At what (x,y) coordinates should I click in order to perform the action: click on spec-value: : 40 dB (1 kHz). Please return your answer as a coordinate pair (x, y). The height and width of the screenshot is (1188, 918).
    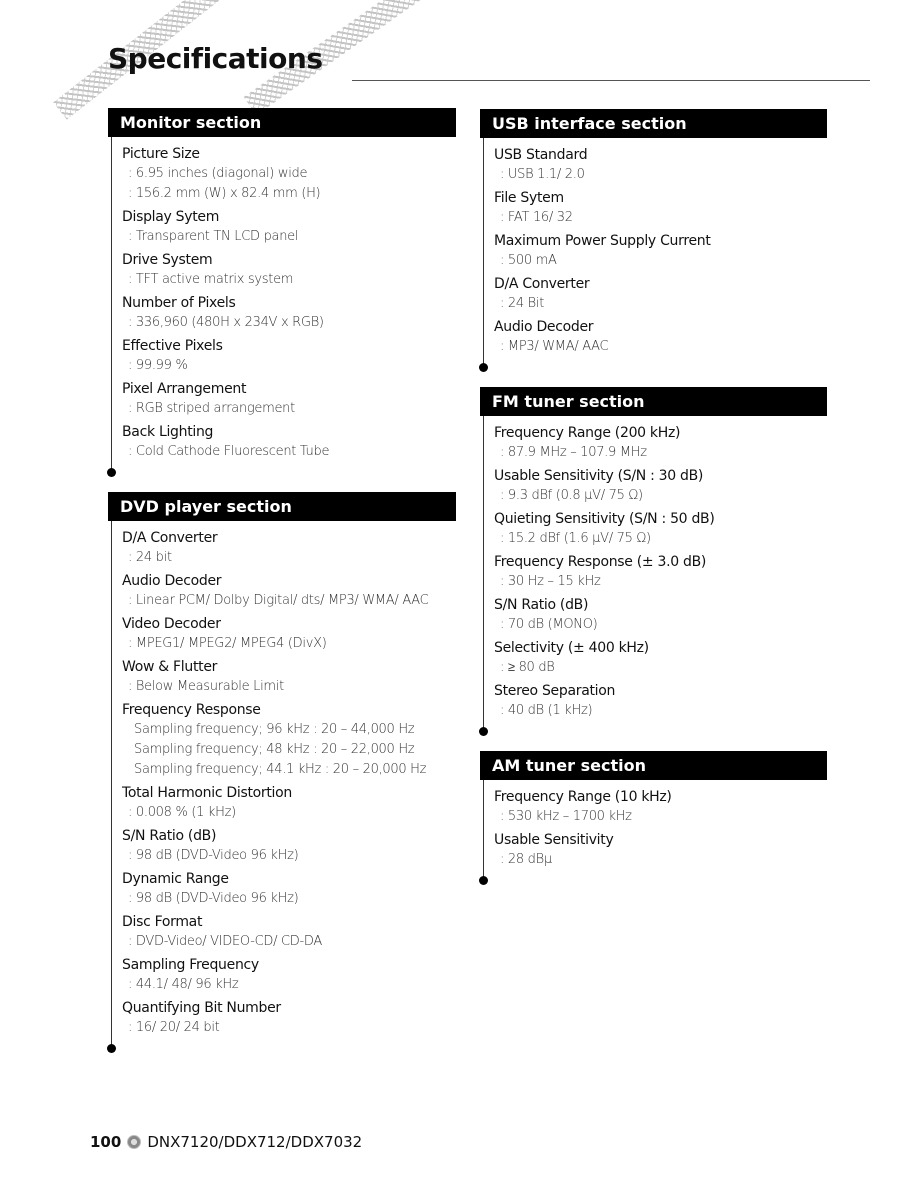
    Looking at the image, I should click on (546, 710).